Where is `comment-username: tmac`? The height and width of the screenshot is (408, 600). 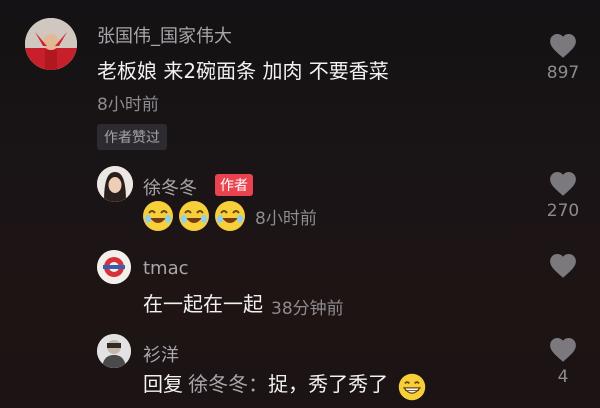 comment-username: tmac is located at coordinates (166, 268).